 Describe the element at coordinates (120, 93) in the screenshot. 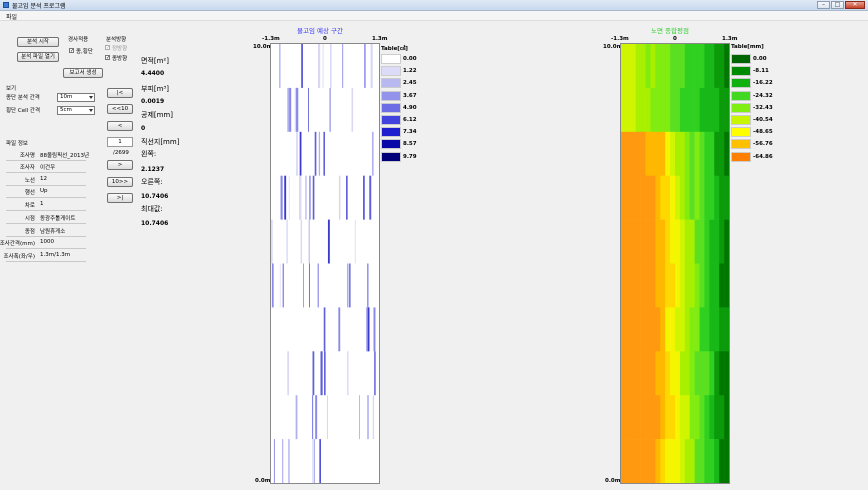

I see `first-page-button: |<` at that location.